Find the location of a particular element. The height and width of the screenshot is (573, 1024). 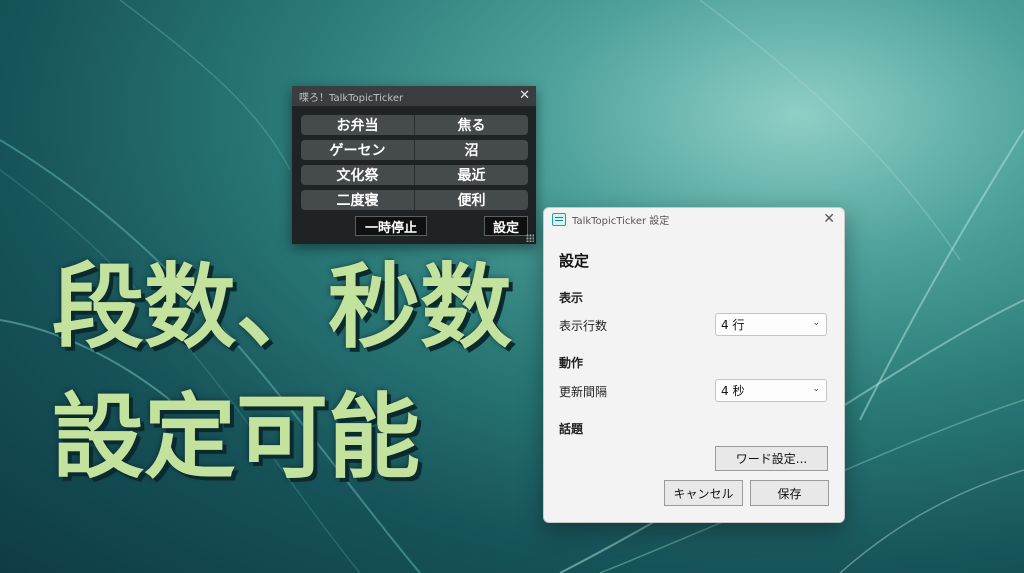

interval-select: 4 秒 ⌄ is located at coordinates (771, 390).